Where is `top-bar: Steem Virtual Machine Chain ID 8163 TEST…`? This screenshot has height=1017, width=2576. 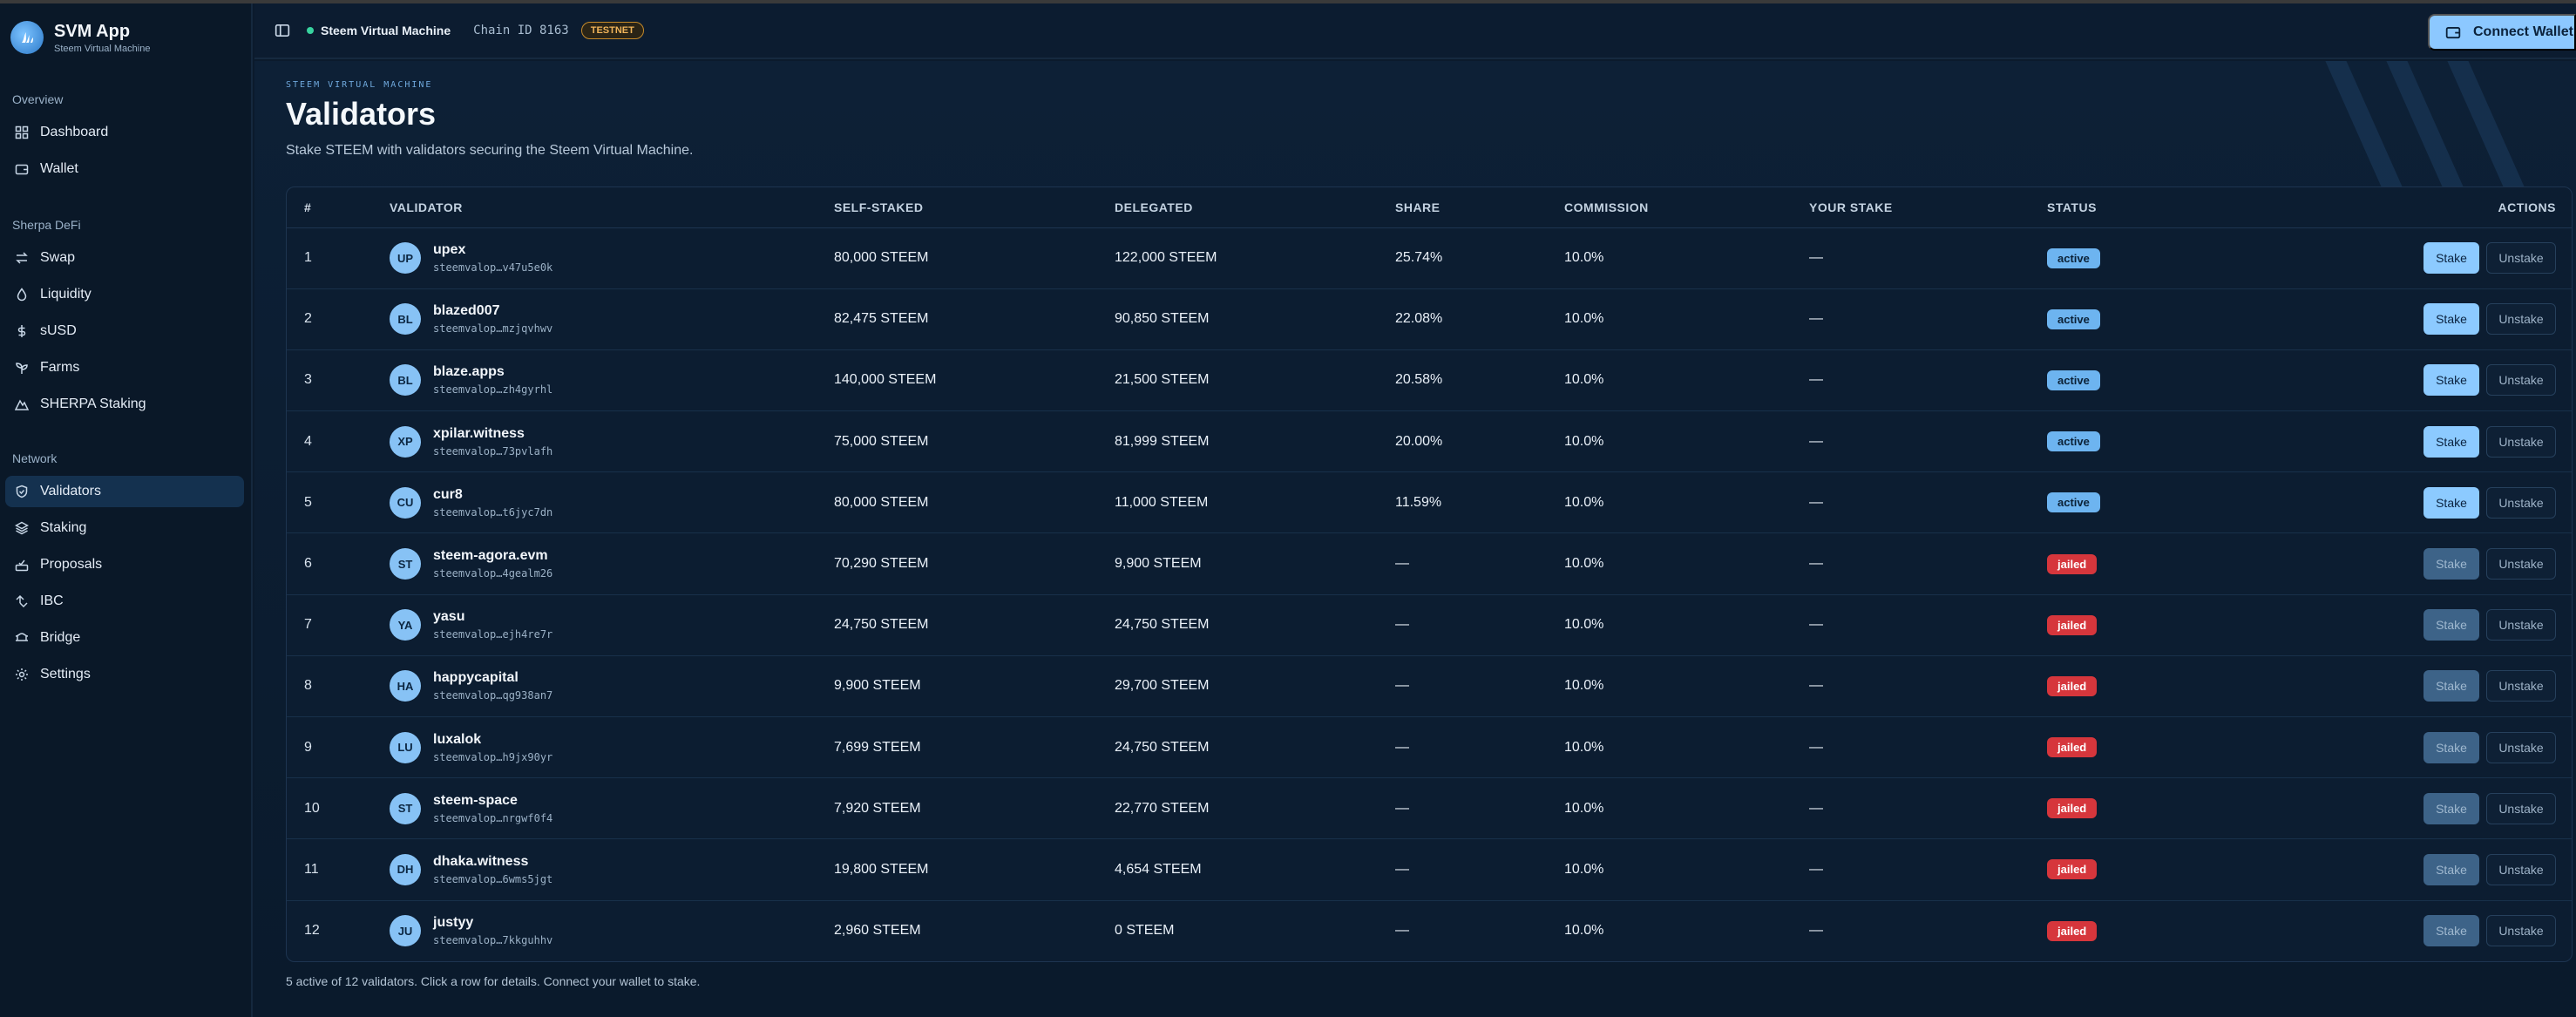 top-bar: Steem Virtual Machine Chain ID 8163 TEST… is located at coordinates (1415, 31).